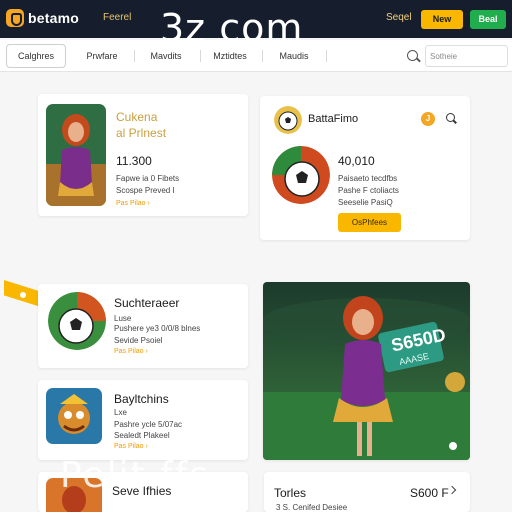 Image resolution: width=512 pixels, height=512 pixels. I want to click on game-detail: Pushere ye3 0/0/8 blnes, so click(157, 328).